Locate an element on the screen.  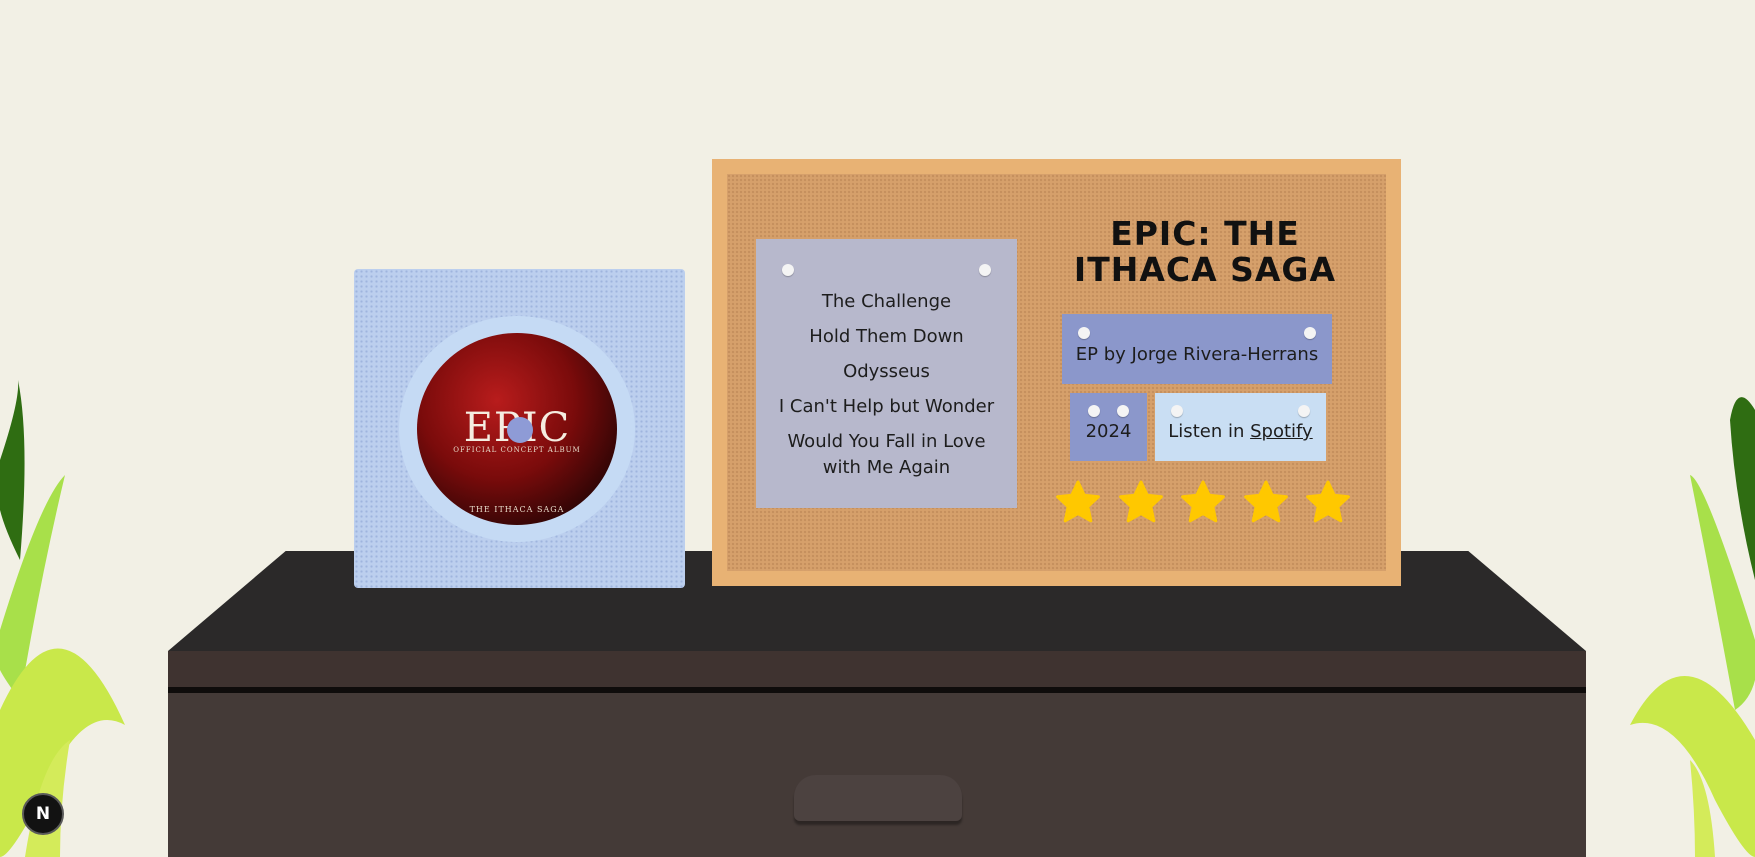
disc-center-hole is located at coordinates (520, 430).